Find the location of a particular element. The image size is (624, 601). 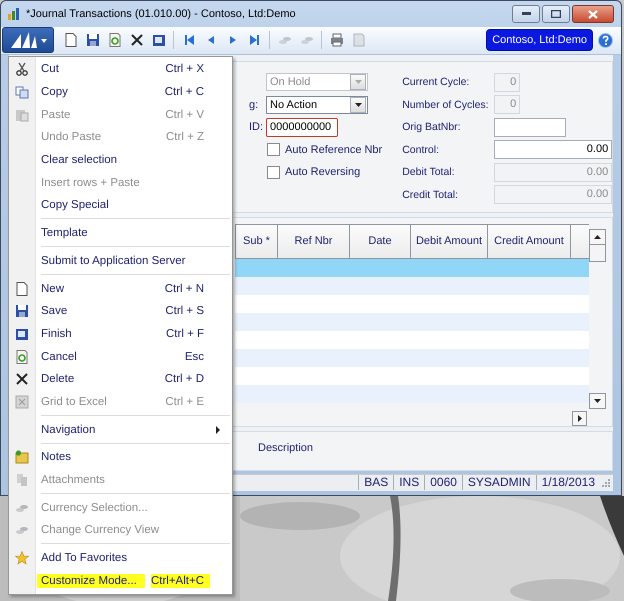

close-button is located at coordinates (593, 14).